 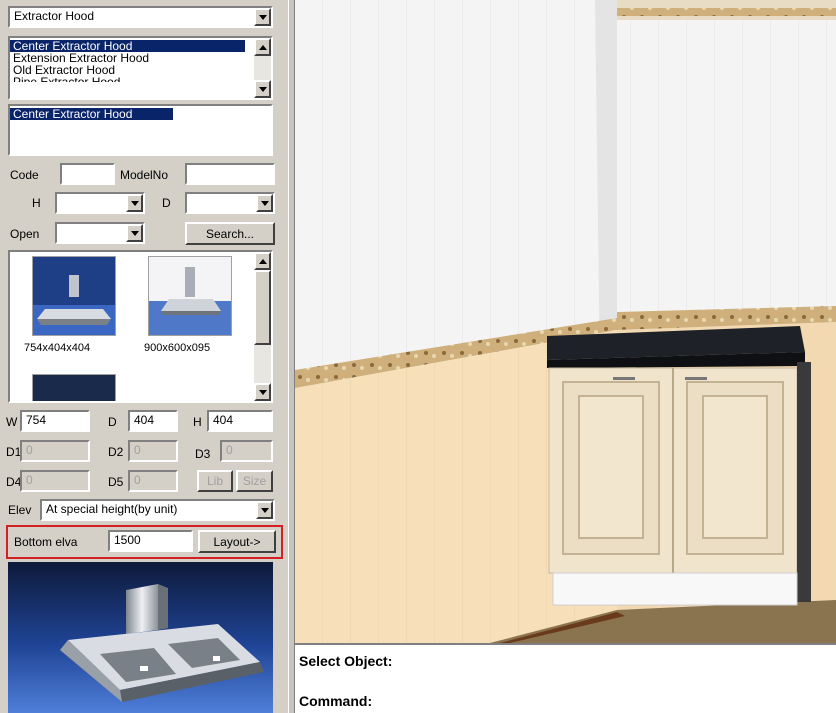 I want to click on d5-input: 0, so click(x=153, y=481).